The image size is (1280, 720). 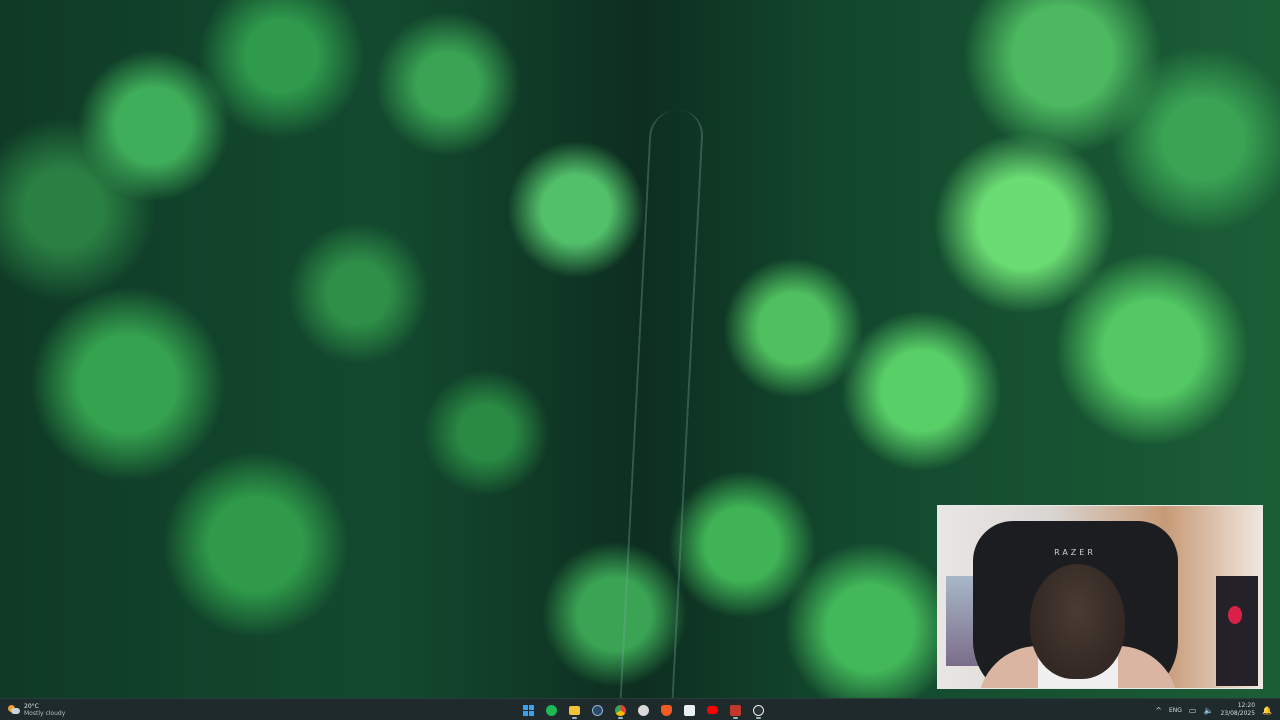 I want to click on play-icon, so click(x=758, y=710).